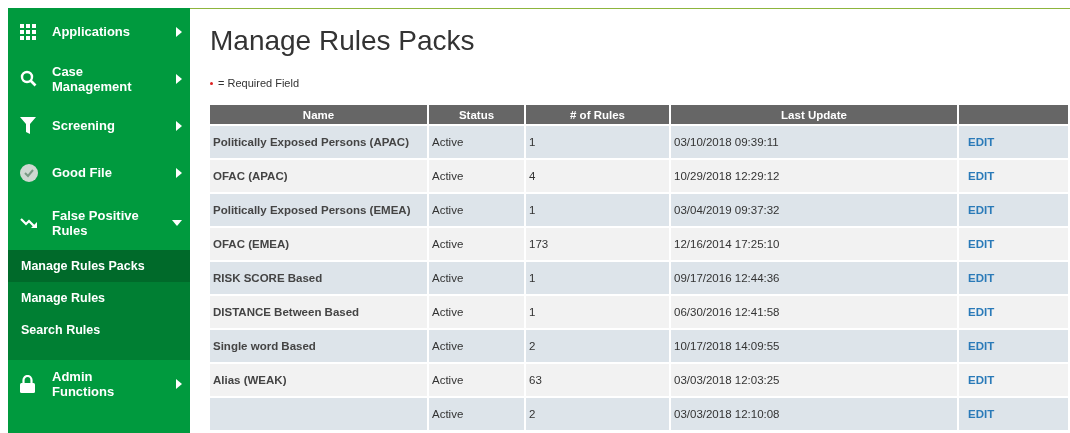 Image resolution: width=1070 pixels, height=433 pixels. What do you see at coordinates (99, 266) in the screenshot?
I see `submenu-item: Manage Rules Packs` at bounding box center [99, 266].